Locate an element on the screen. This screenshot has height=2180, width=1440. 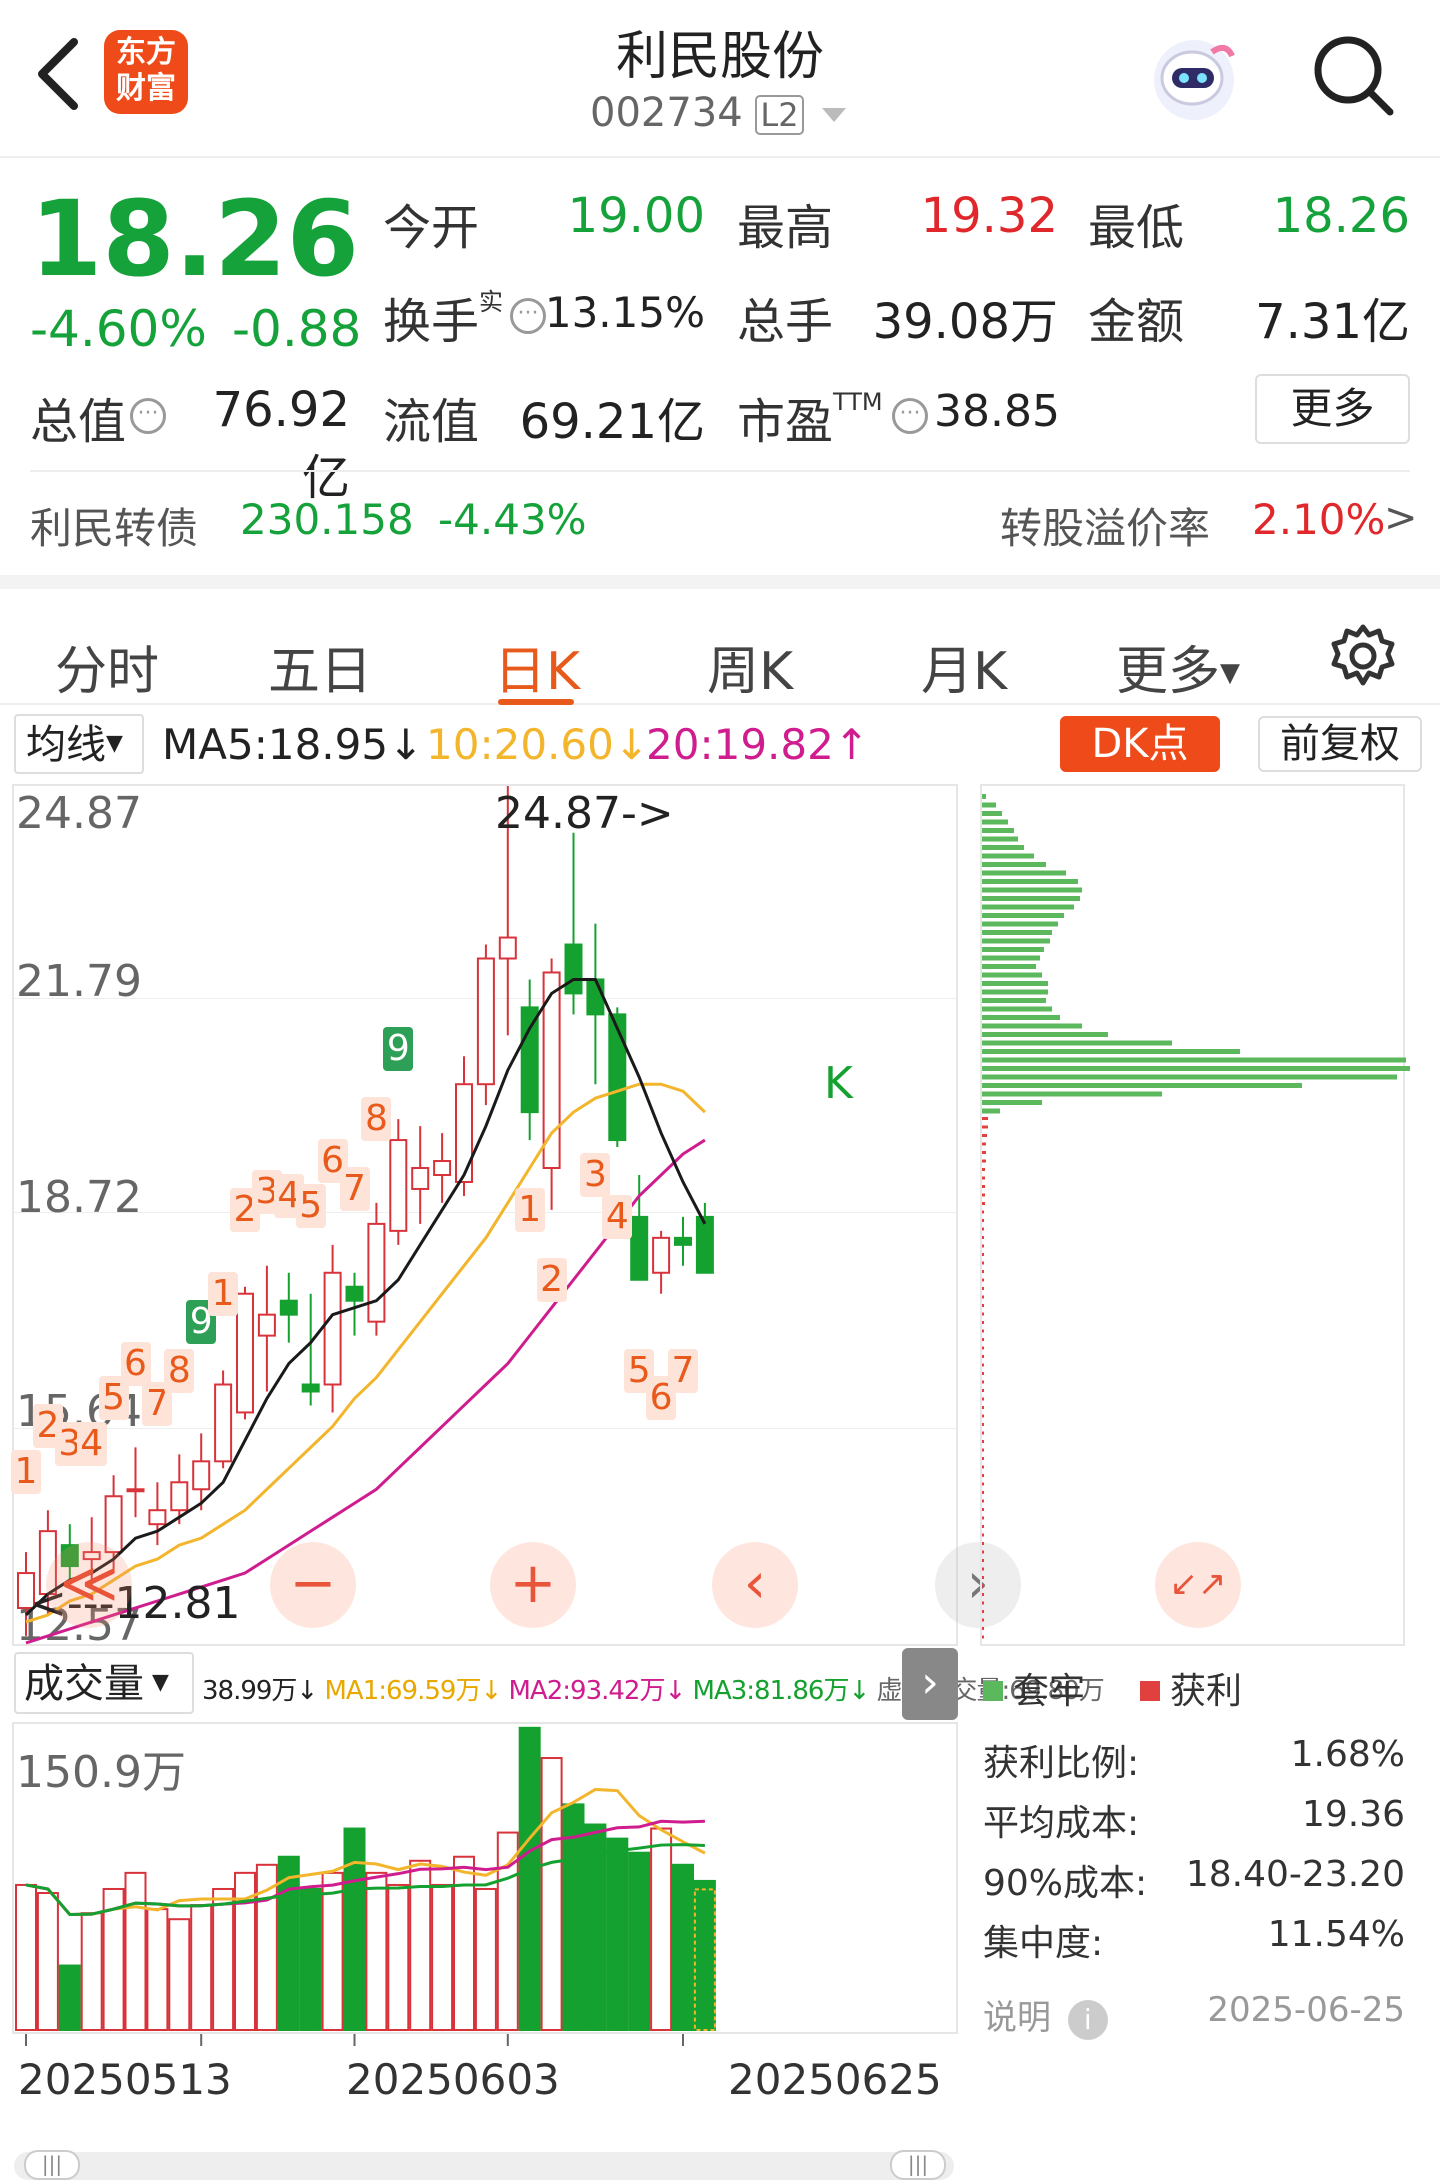
legend-trap-swatch is located at coordinates (993, 1691).